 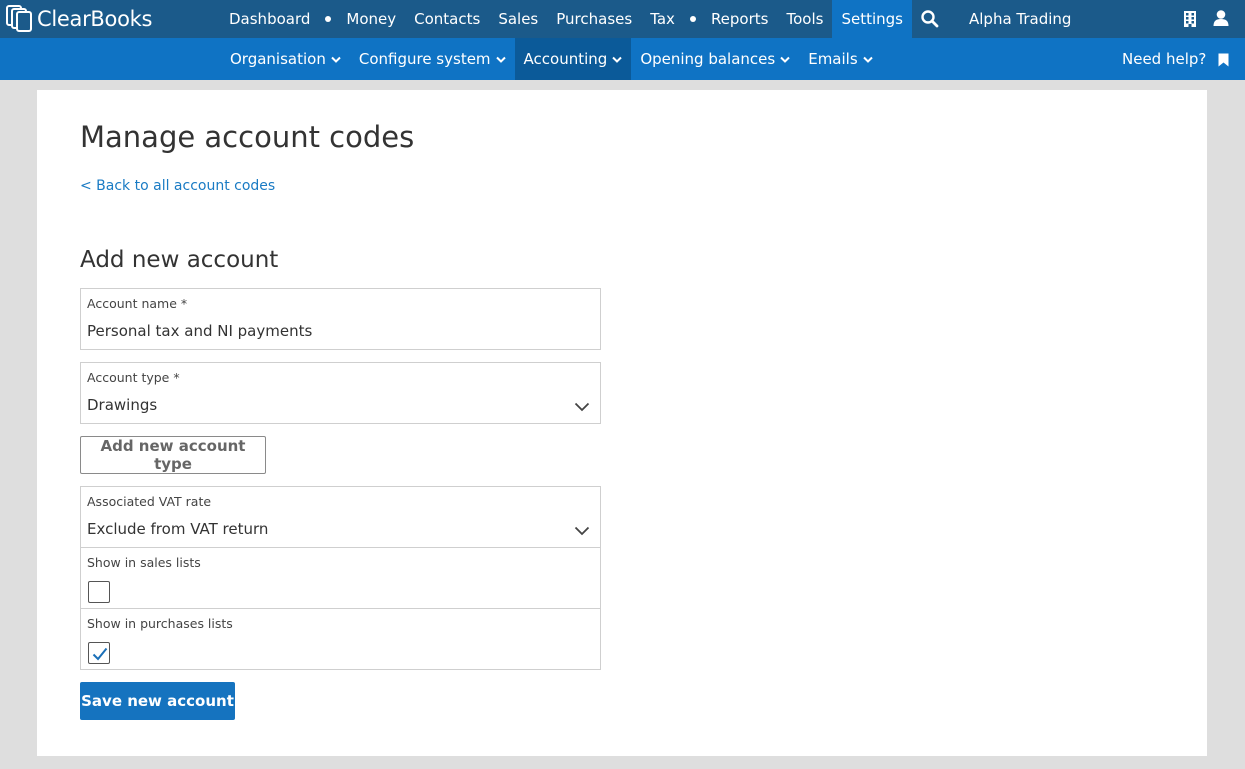 I want to click on account-name-input, so click(x=327, y=331).